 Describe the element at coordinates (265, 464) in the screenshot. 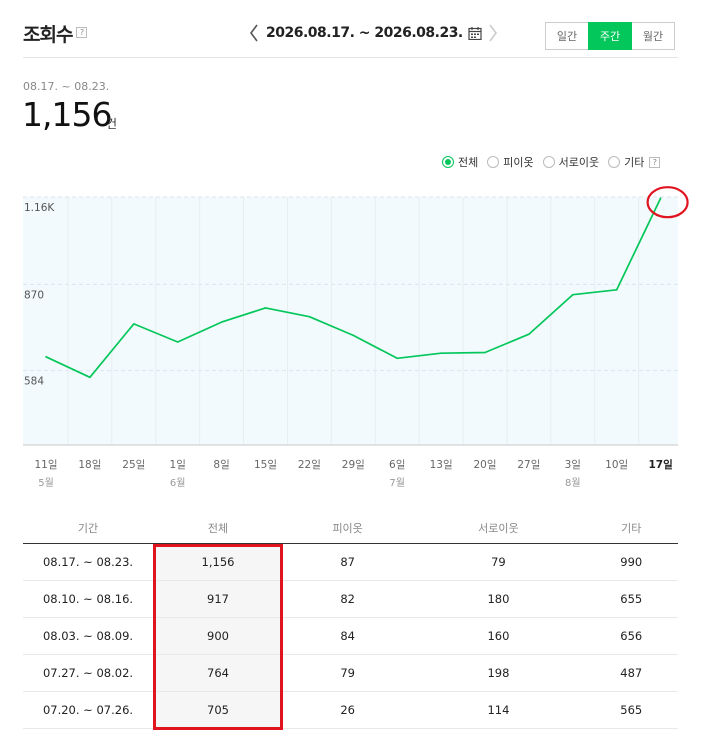

I see `x-tick-label: 15일` at that location.